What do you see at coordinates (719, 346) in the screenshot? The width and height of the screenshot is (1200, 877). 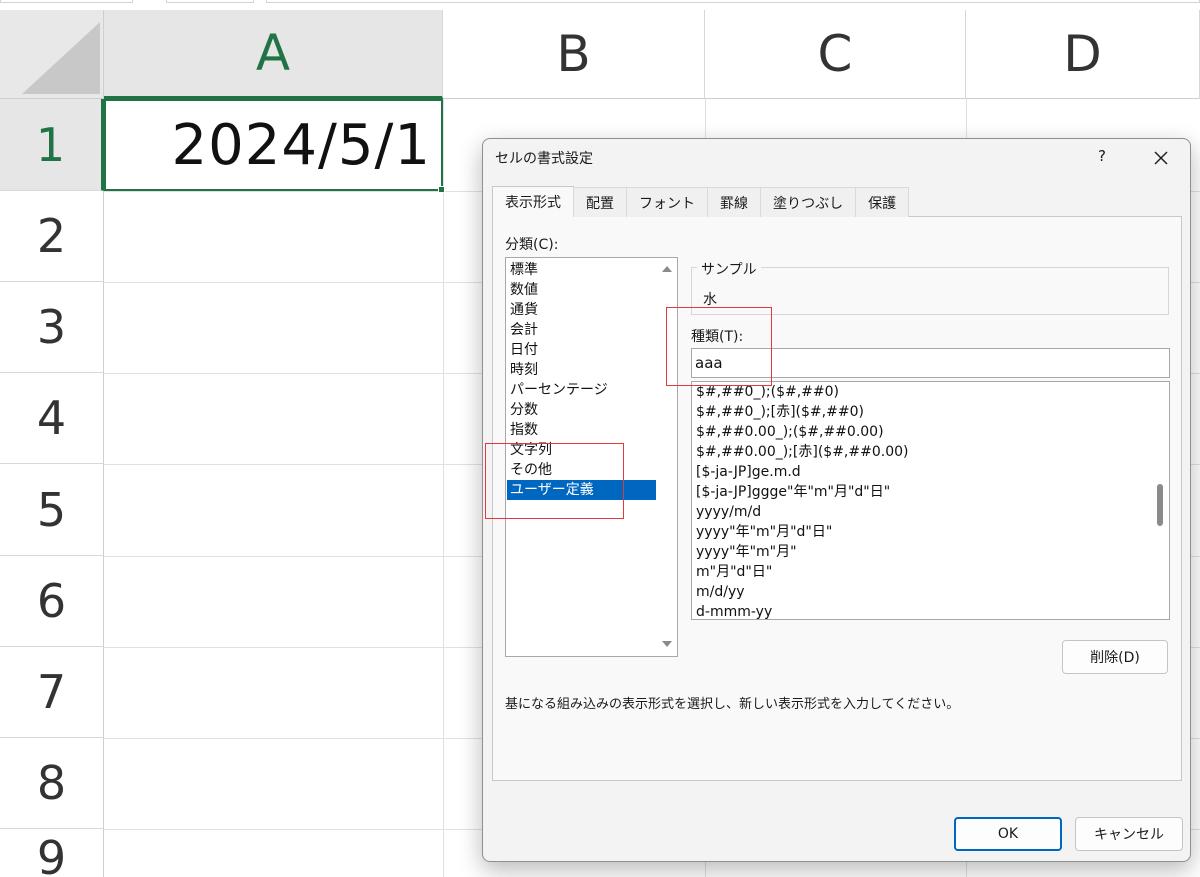 I see `highlight-box-type` at bounding box center [719, 346].